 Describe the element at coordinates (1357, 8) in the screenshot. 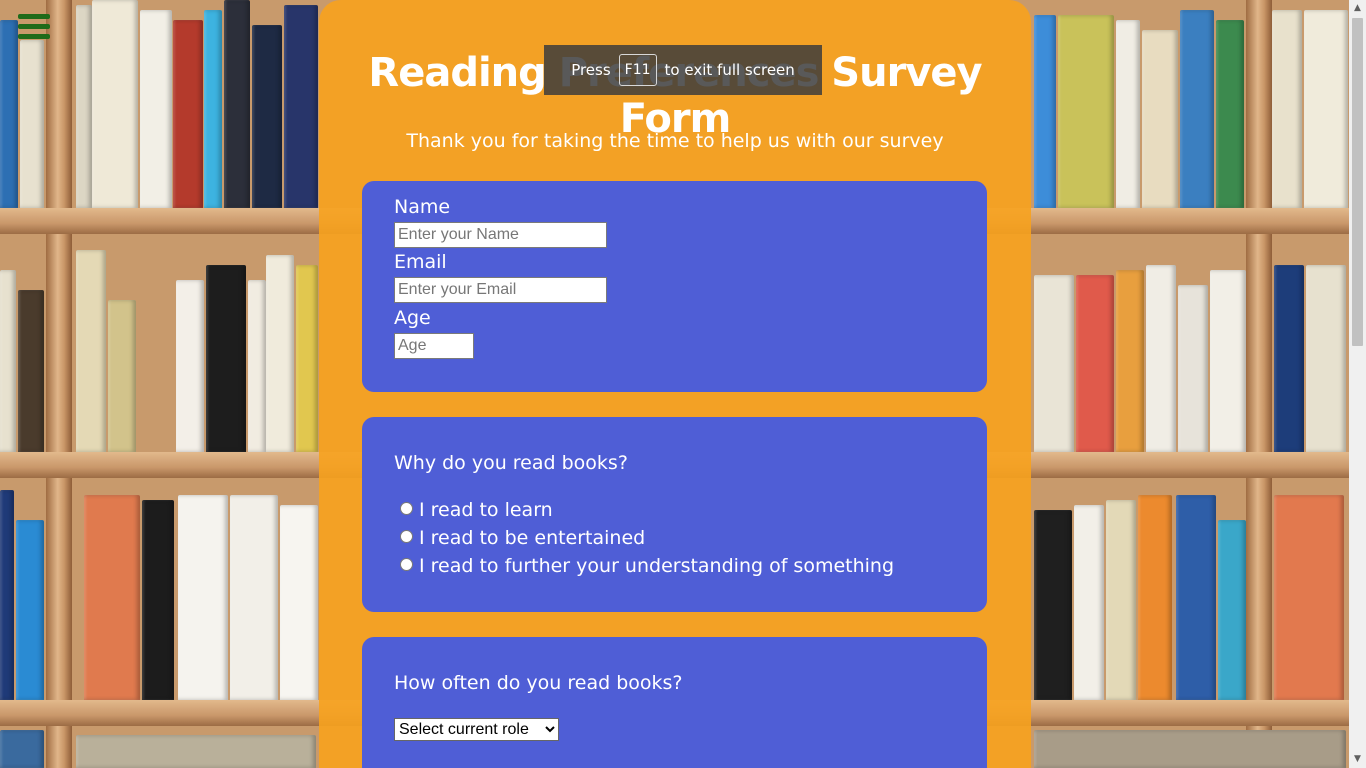

I see `scroll-up-icon: ▲` at that location.